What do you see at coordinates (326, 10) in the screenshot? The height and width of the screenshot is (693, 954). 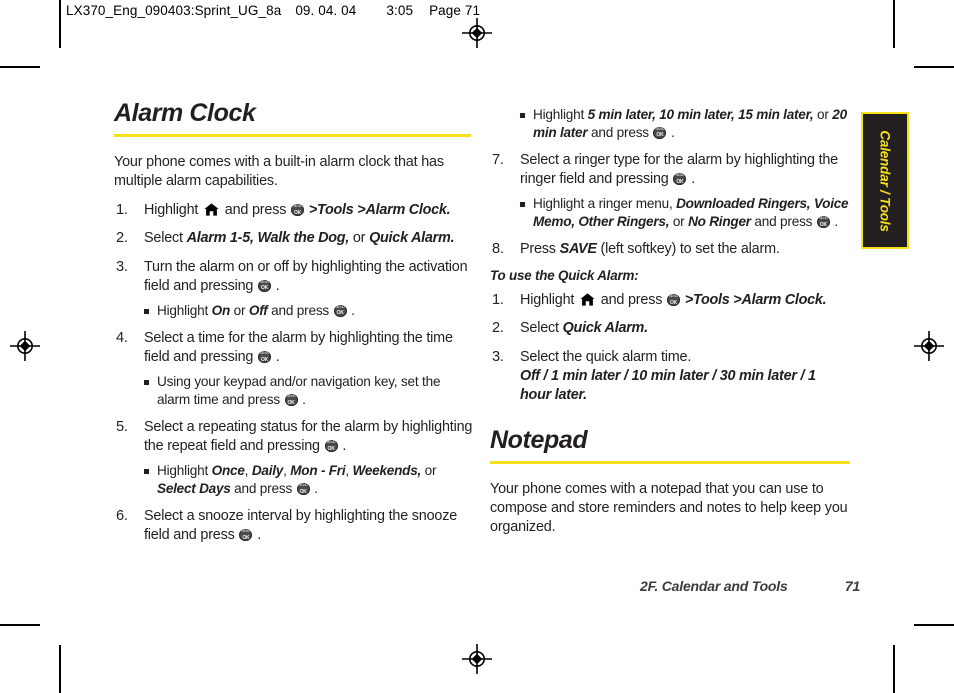 I see `slug-date: 09. 04. 04` at bounding box center [326, 10].